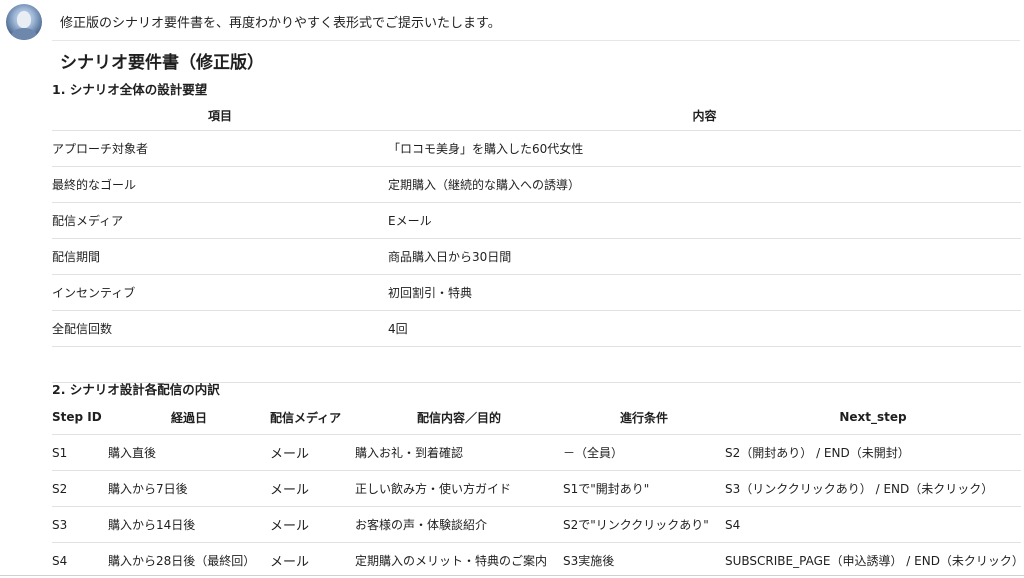  I want to click on overview-key: 配信メディア, so click(220, 221).